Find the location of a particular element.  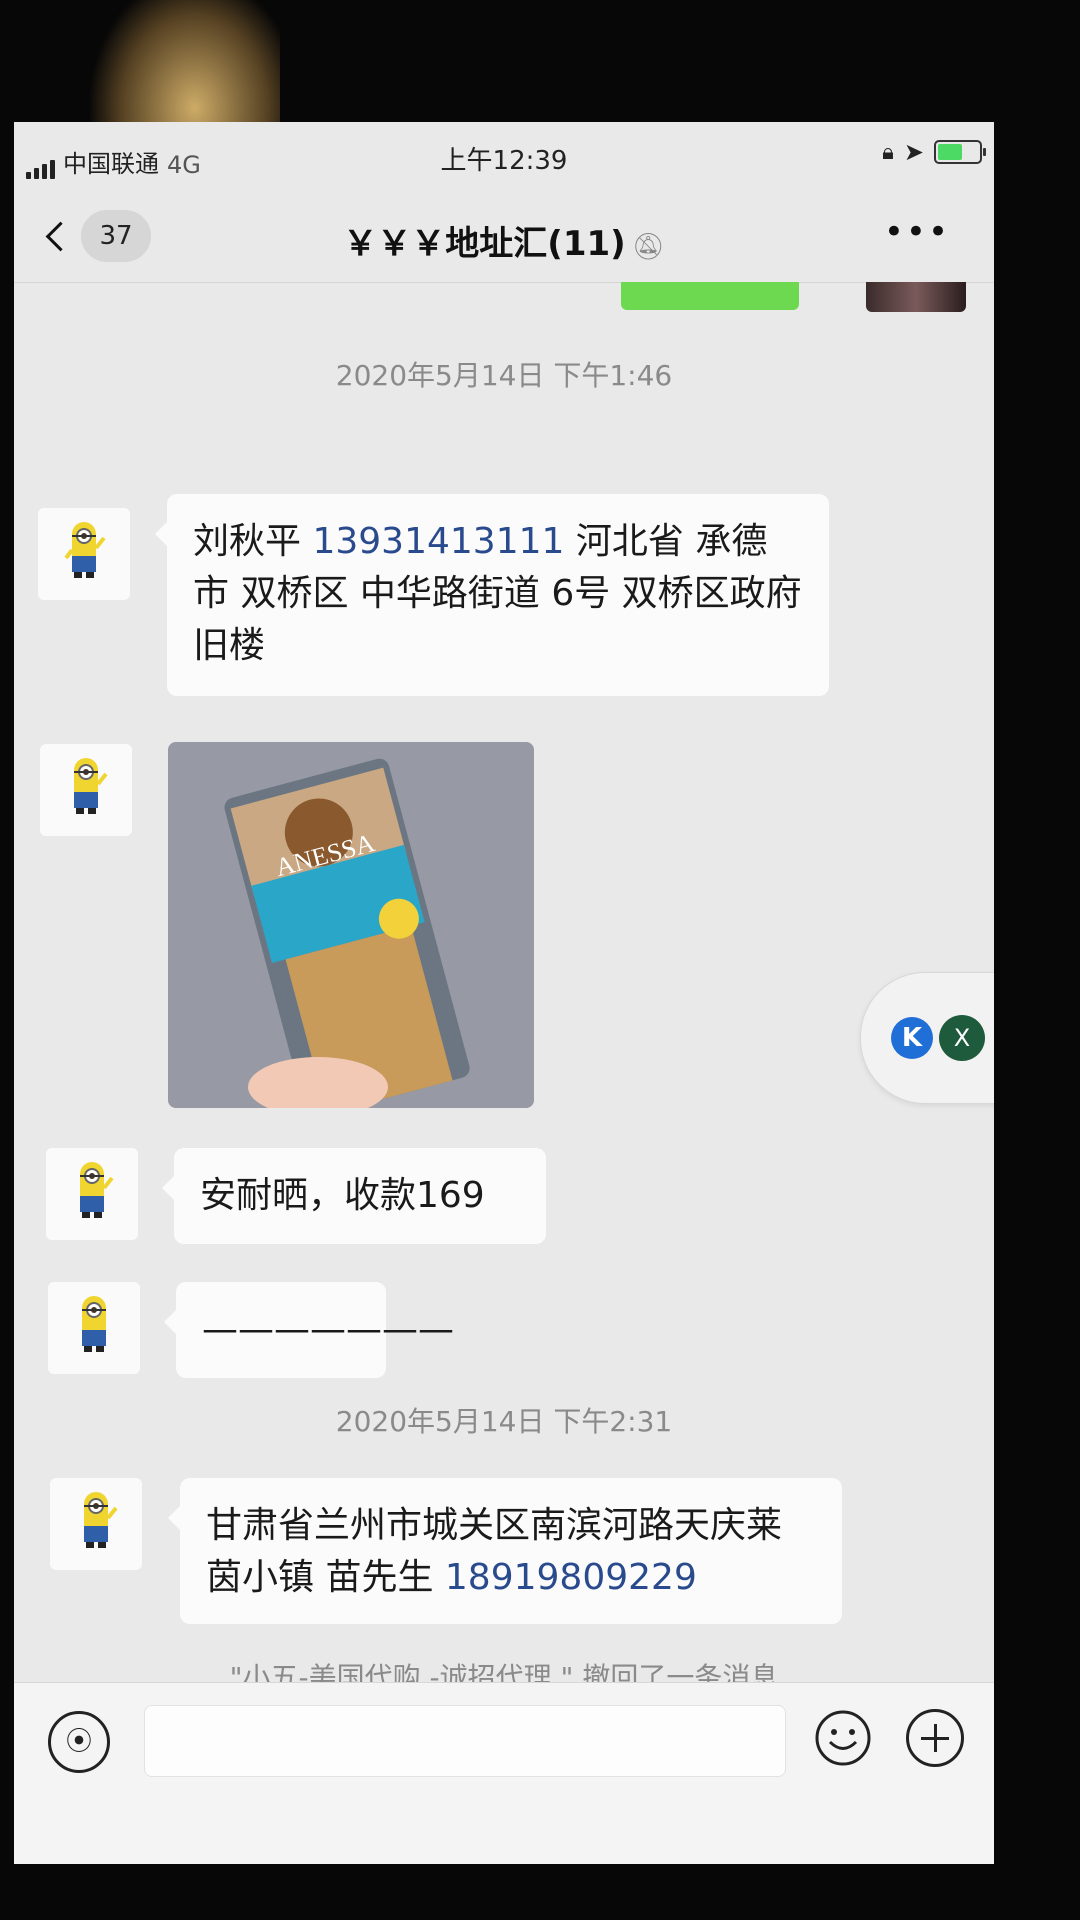

chat-nav-bar: 37 ￥￥￥地址汇(11) 🔕︎ ••• is located at coordinates (504, 237).